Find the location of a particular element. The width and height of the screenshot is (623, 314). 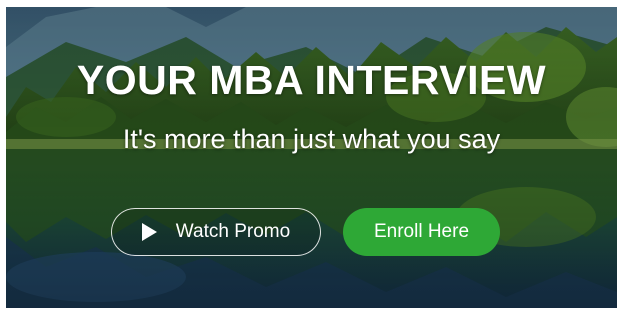

page-headline: YOUR MBA INTERVIEW is located at coordinates (311, 80).